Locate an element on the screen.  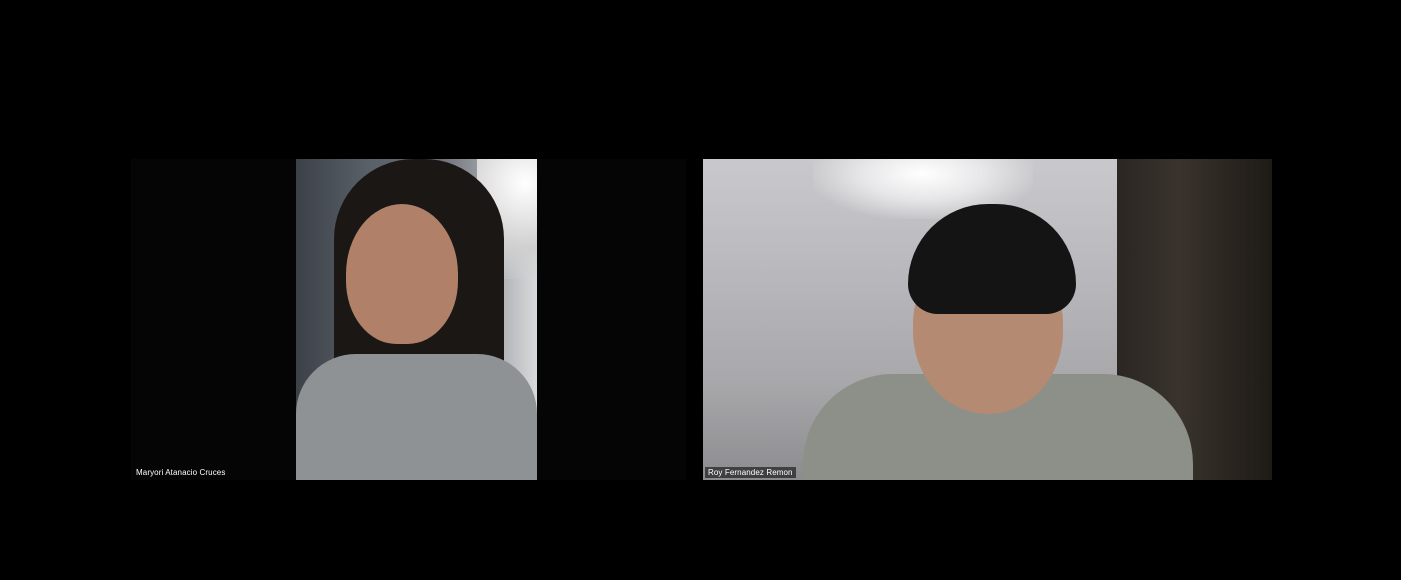
face-shape is located at coordinates (402, 274).